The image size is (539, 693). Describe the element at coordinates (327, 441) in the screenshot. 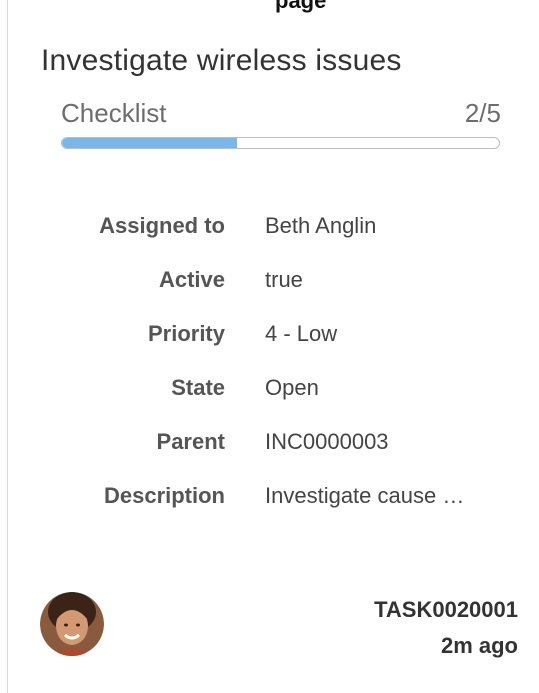

I see `field-value: INC0000003` at that location.